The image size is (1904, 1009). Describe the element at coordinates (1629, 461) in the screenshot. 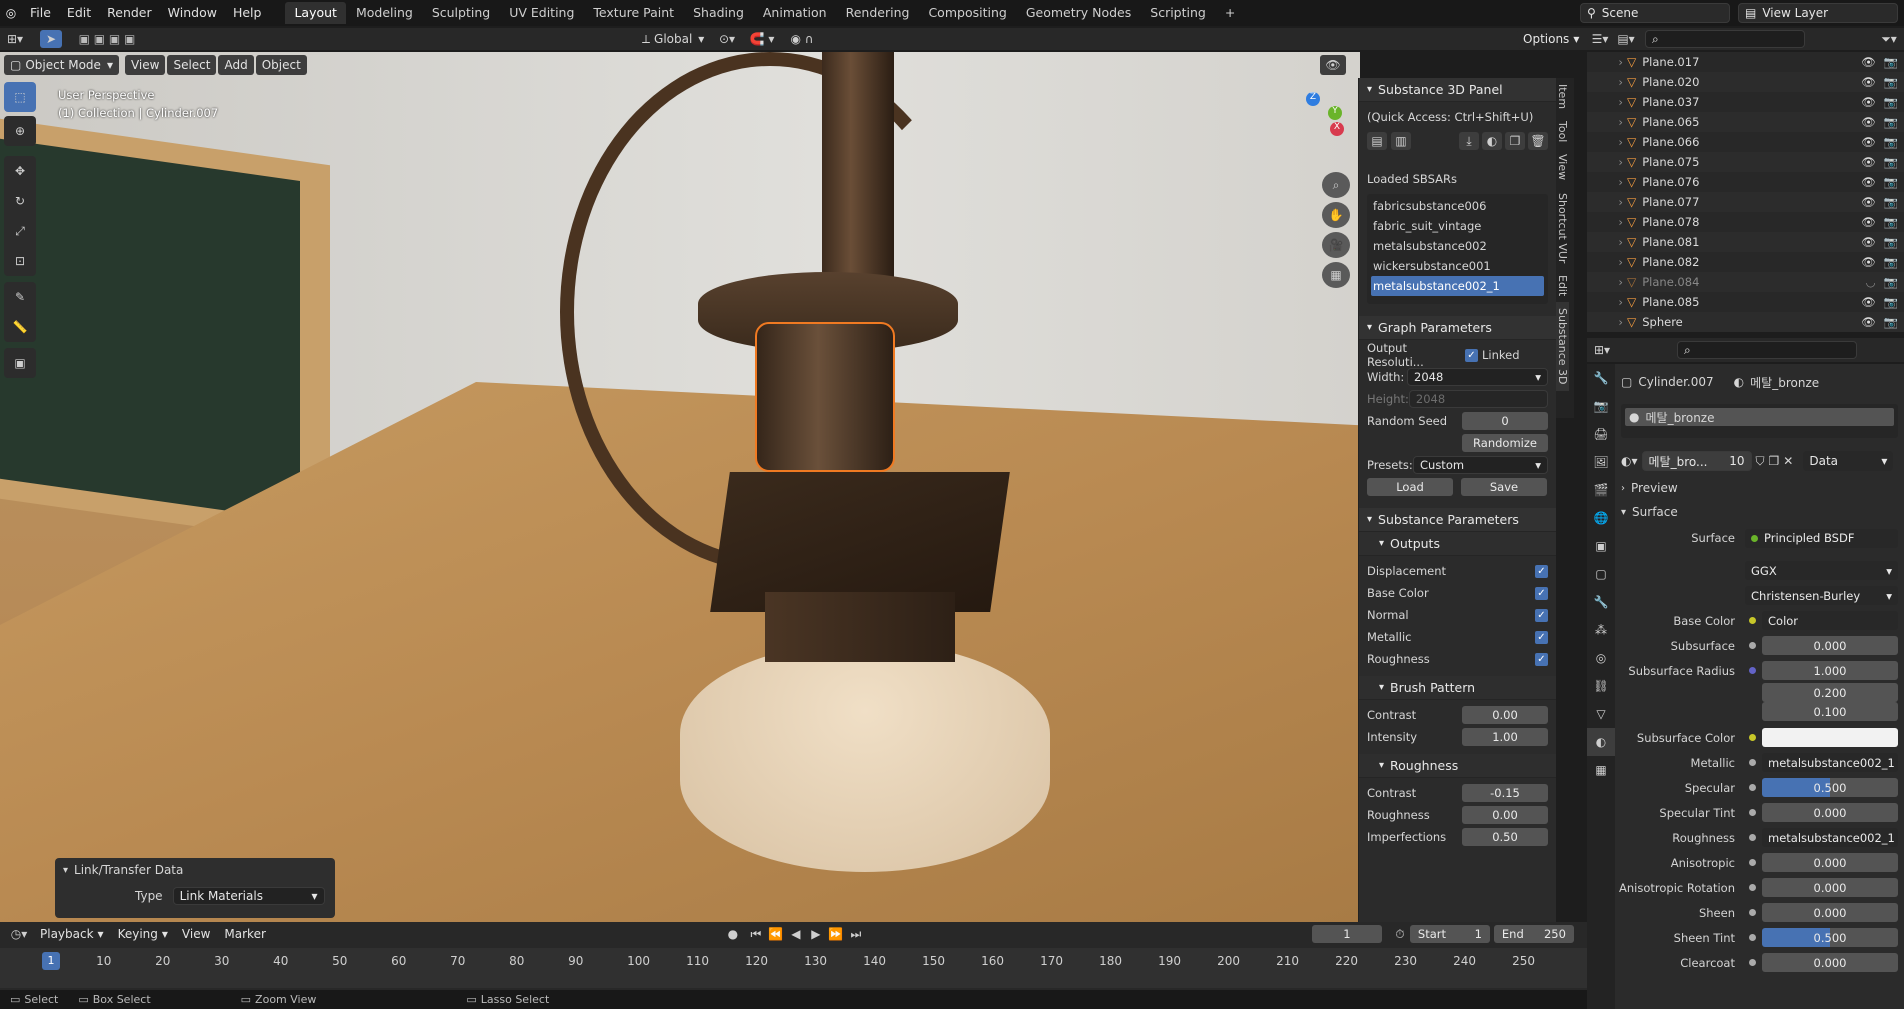

I see `material-browse-icon: ◐▾` at that location.